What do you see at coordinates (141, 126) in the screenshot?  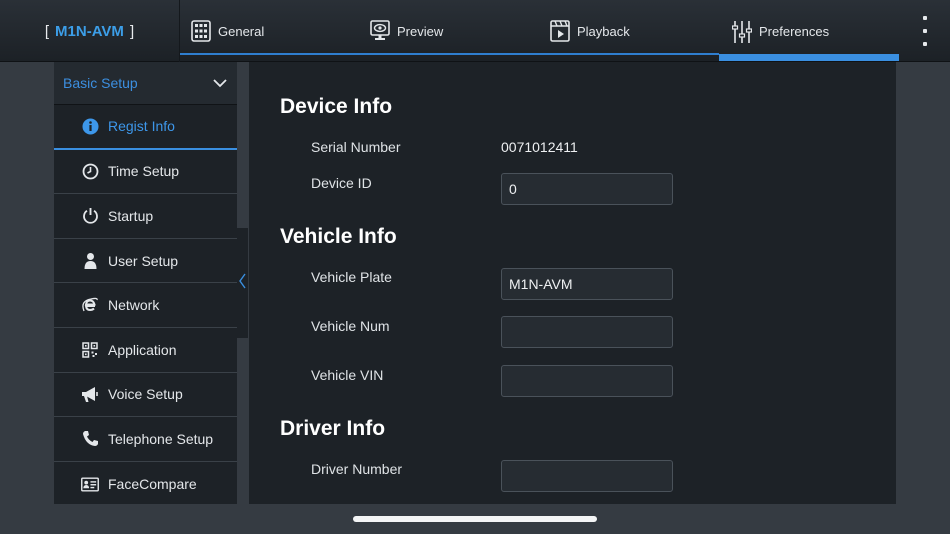 I see `sidebar-item-label: Regist Info` at bounding box center [141, 126].